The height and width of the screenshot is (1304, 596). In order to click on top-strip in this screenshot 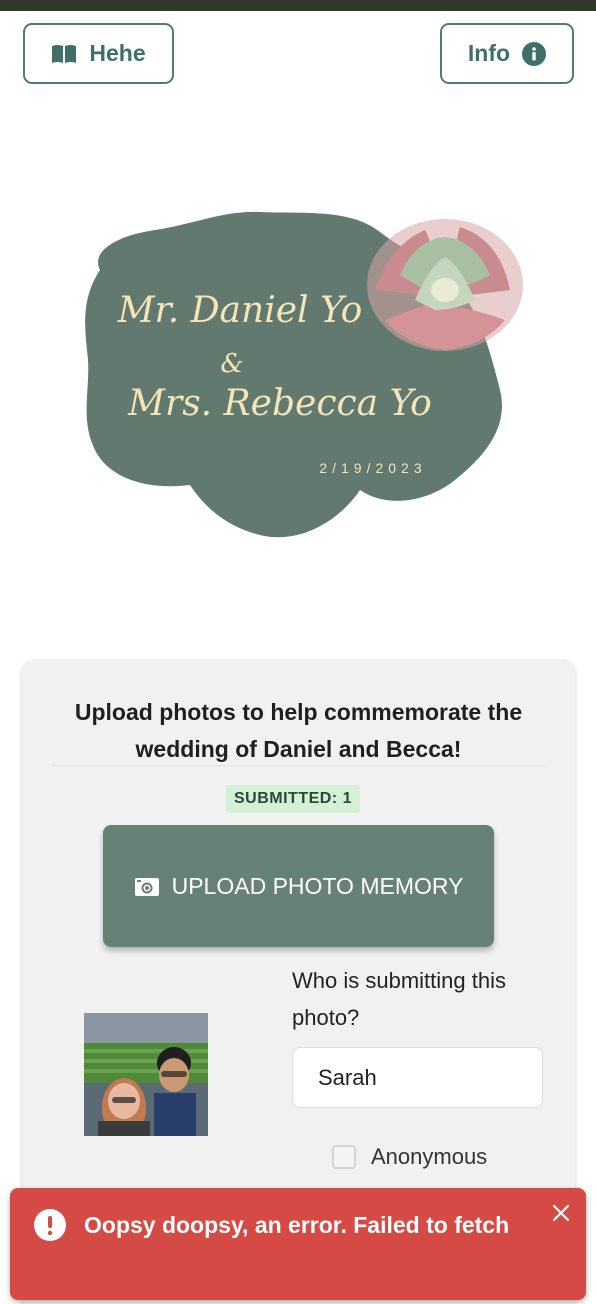, I will do `click(298, 5)`.